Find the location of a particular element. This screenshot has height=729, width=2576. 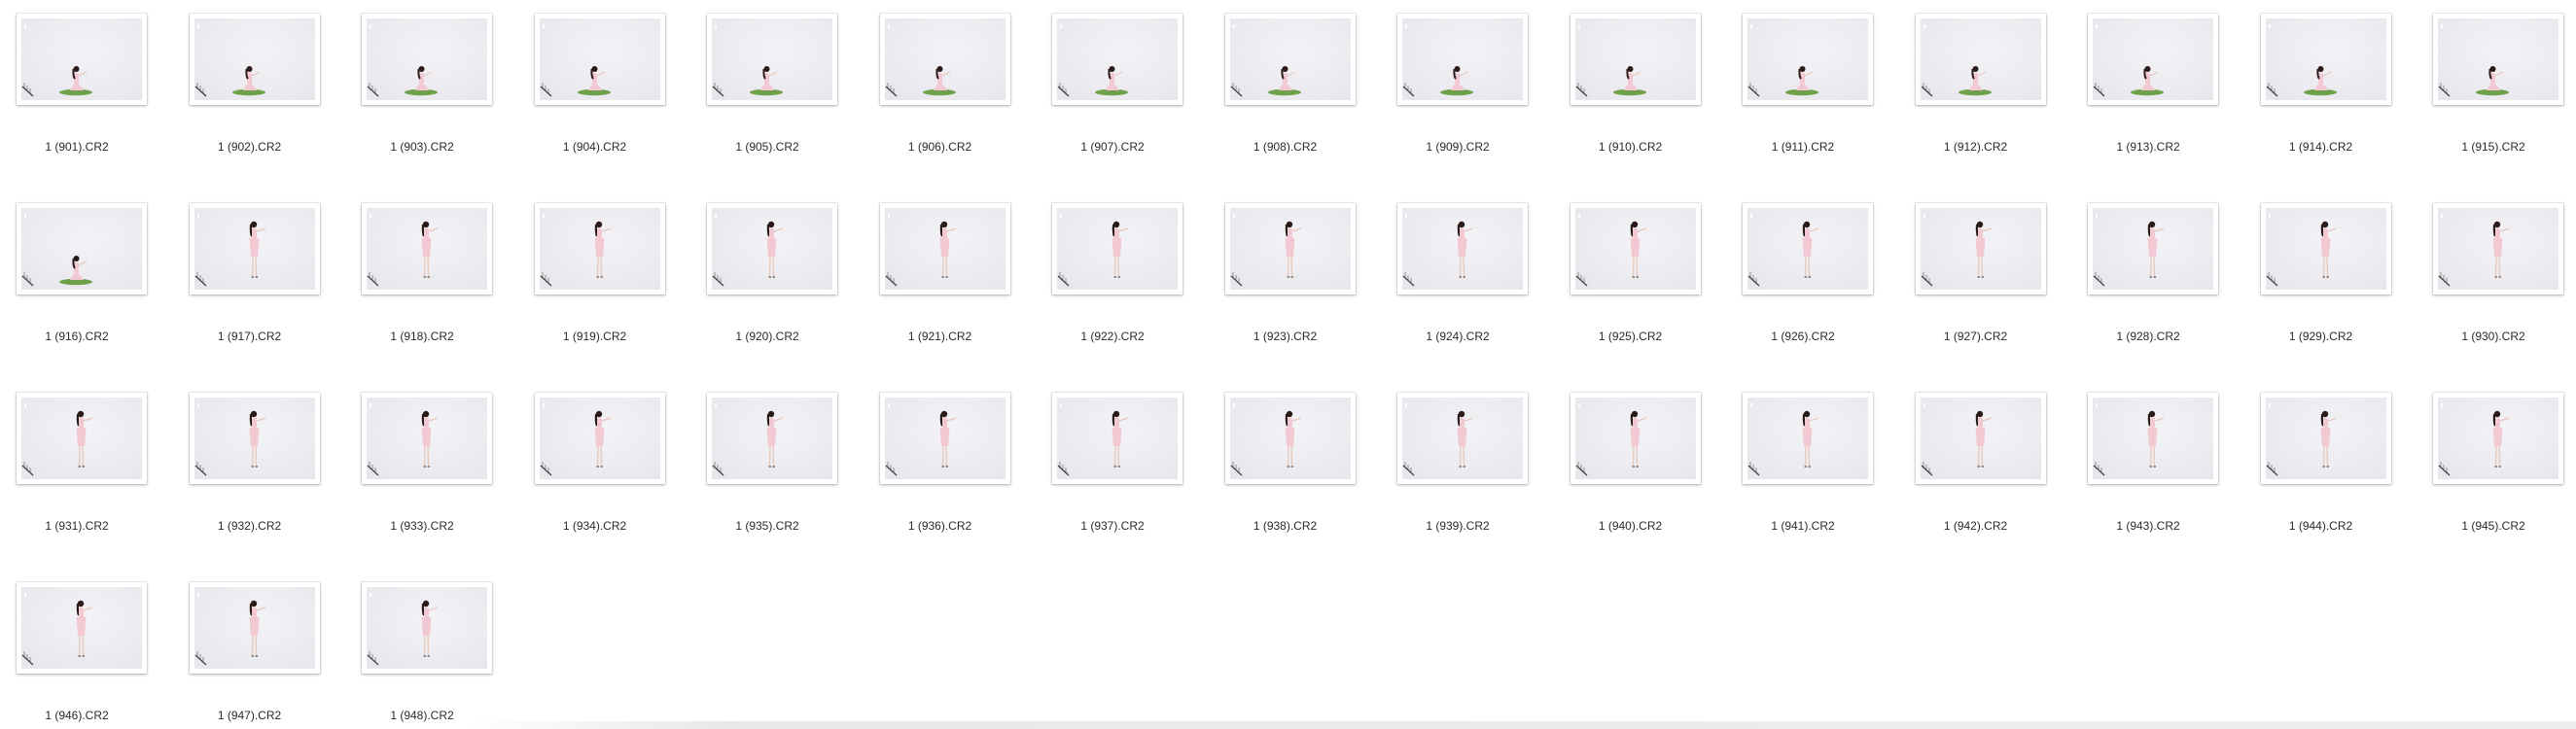

file-item: 1 (933).CR2 is located at coordinates (422, 474).